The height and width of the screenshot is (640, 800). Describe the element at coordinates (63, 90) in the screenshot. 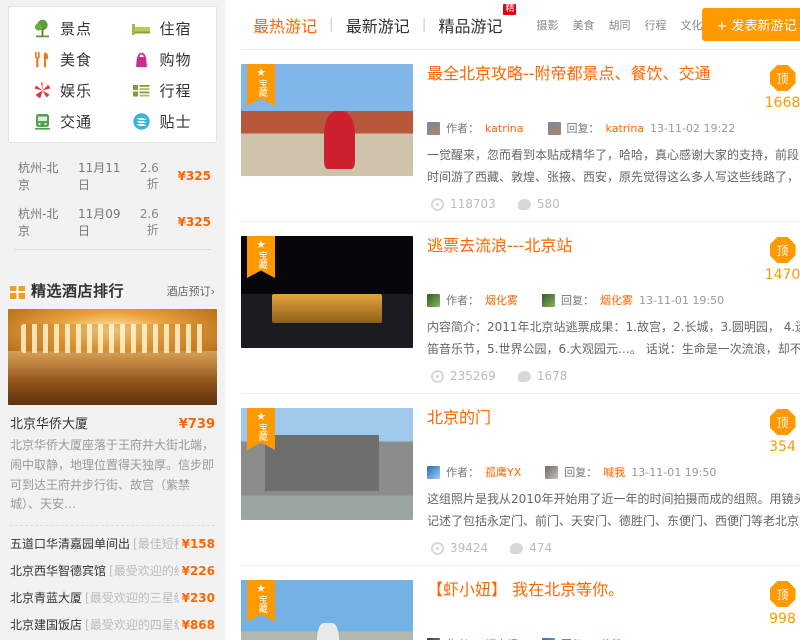

I see `category-item-entertainment: 娱乐` at that location.